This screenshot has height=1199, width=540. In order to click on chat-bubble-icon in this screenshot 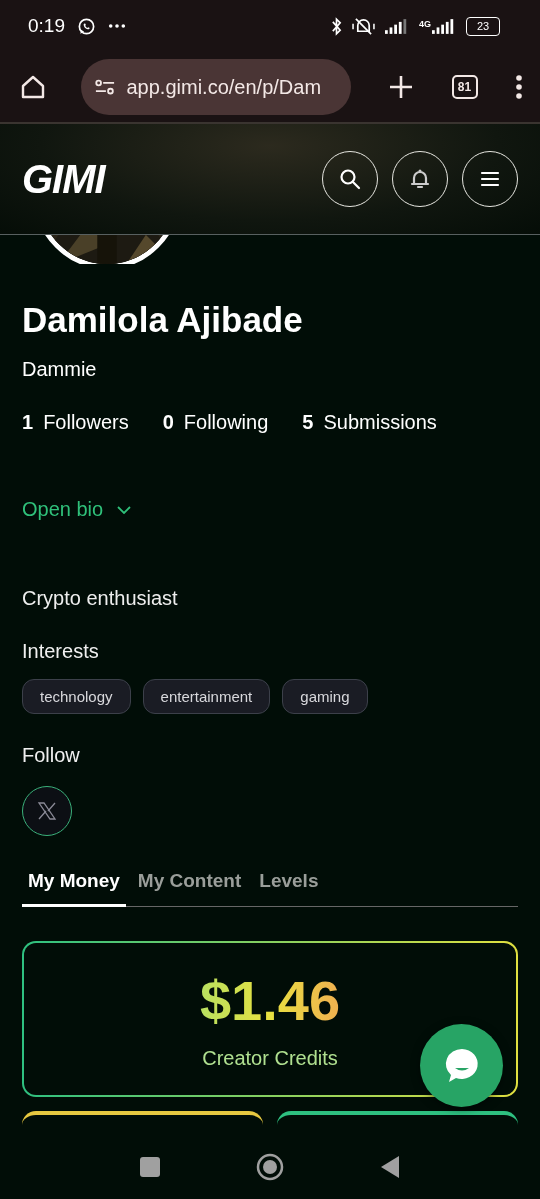, I will do `click(86, 26)`.